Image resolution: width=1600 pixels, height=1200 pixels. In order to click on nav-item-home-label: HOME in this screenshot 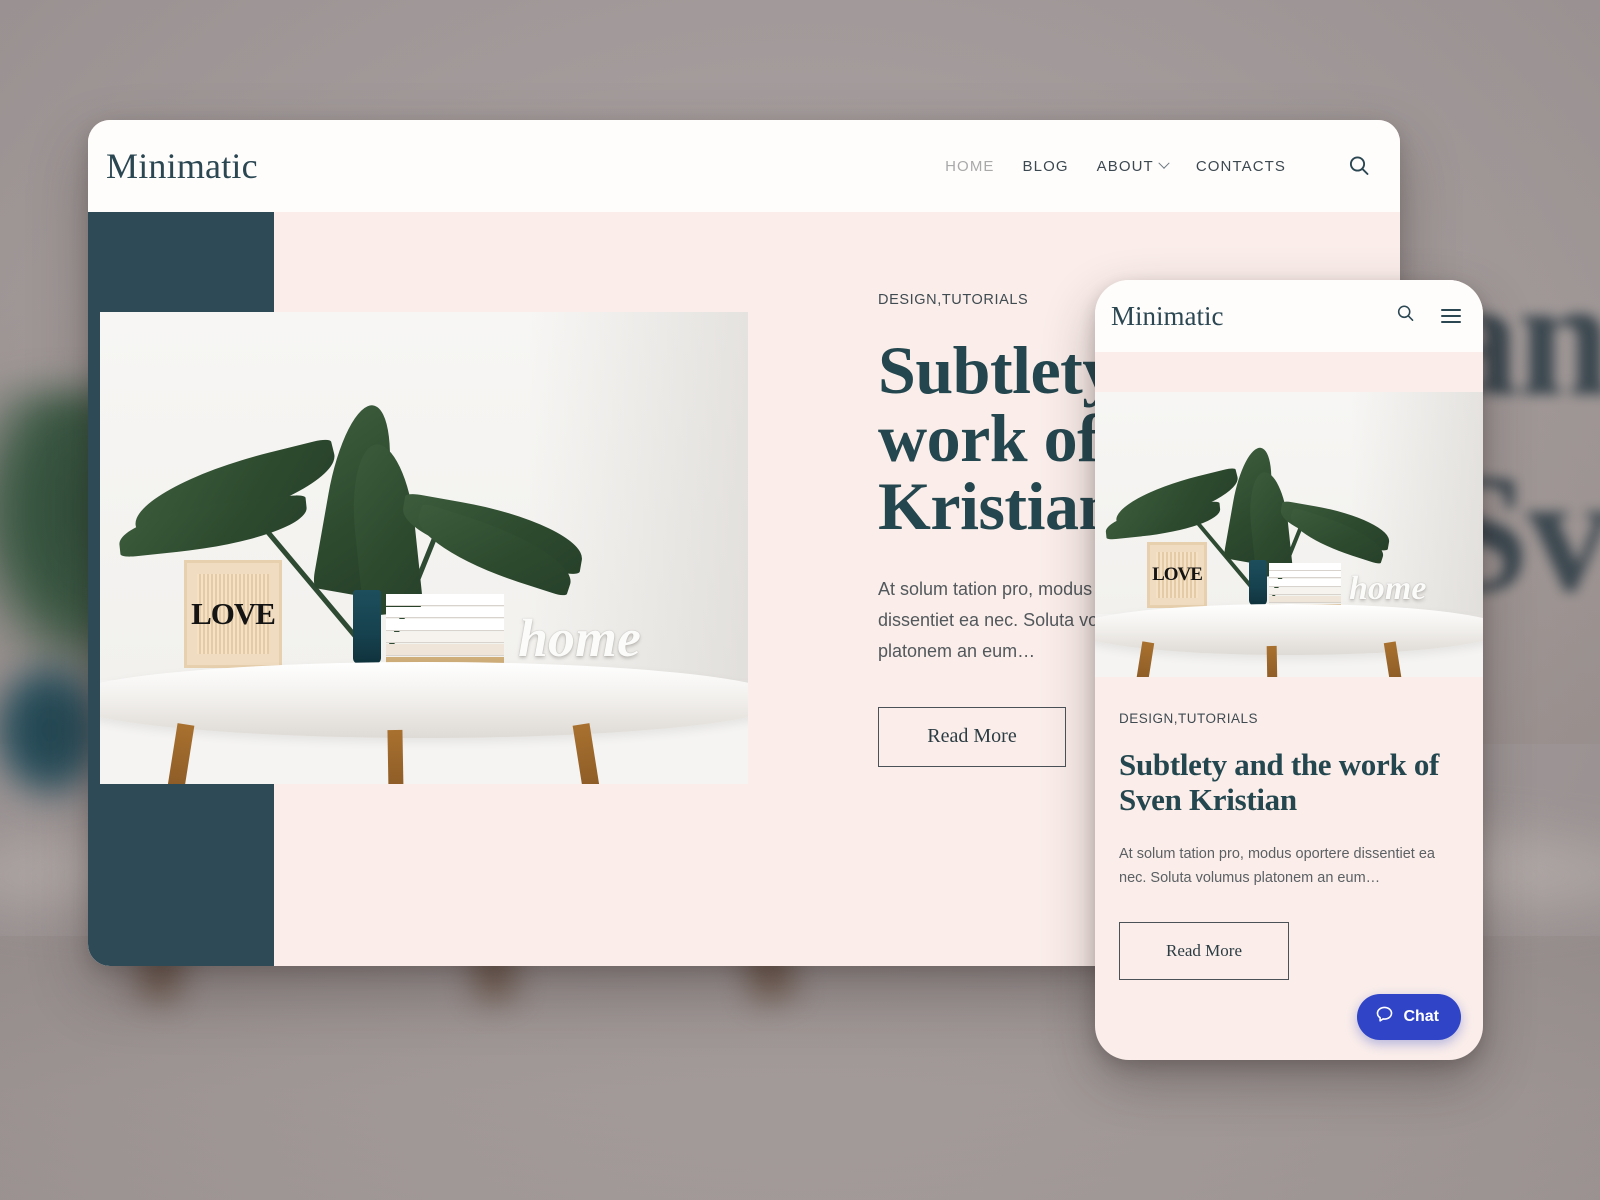, I will do `click(970, 166)`.